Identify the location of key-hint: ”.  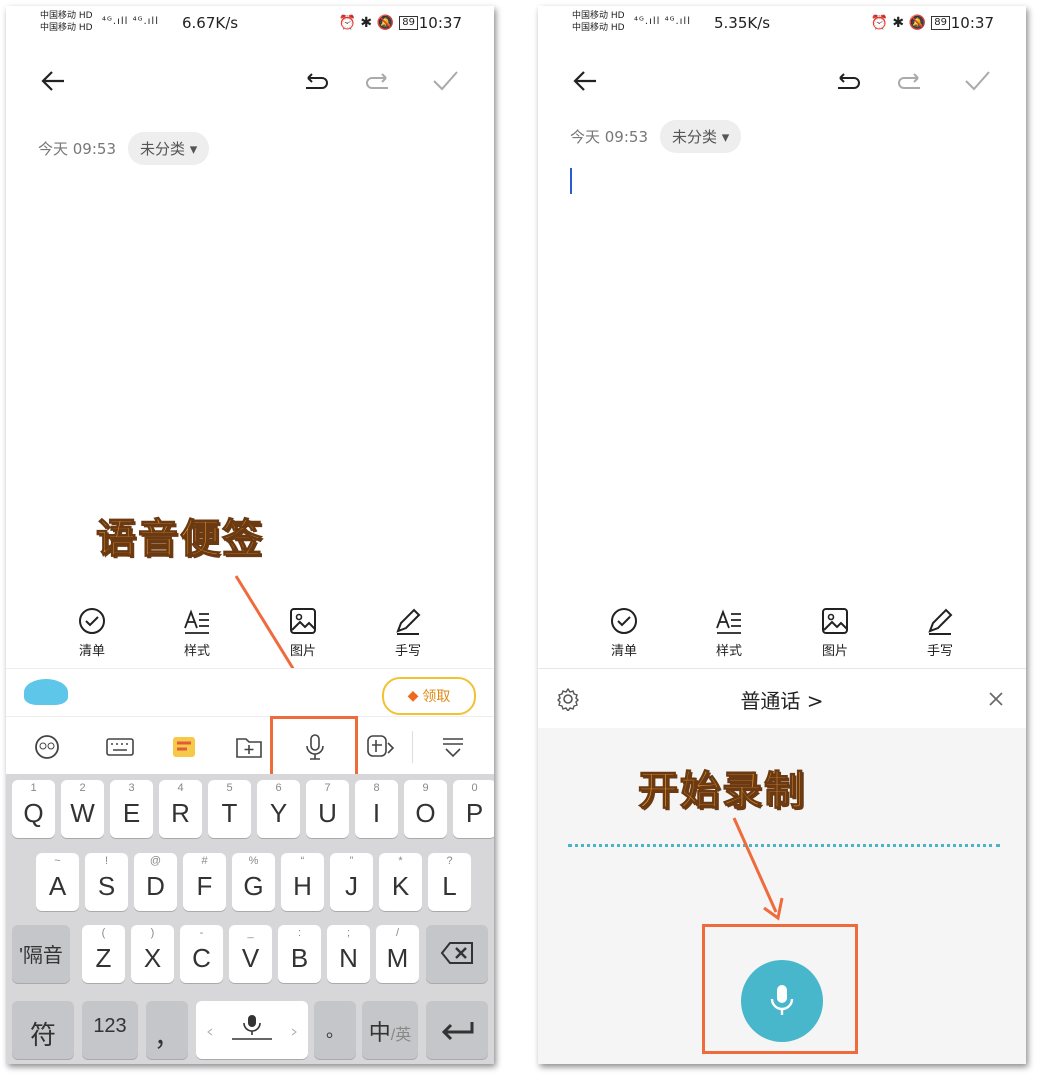
(351, 861).